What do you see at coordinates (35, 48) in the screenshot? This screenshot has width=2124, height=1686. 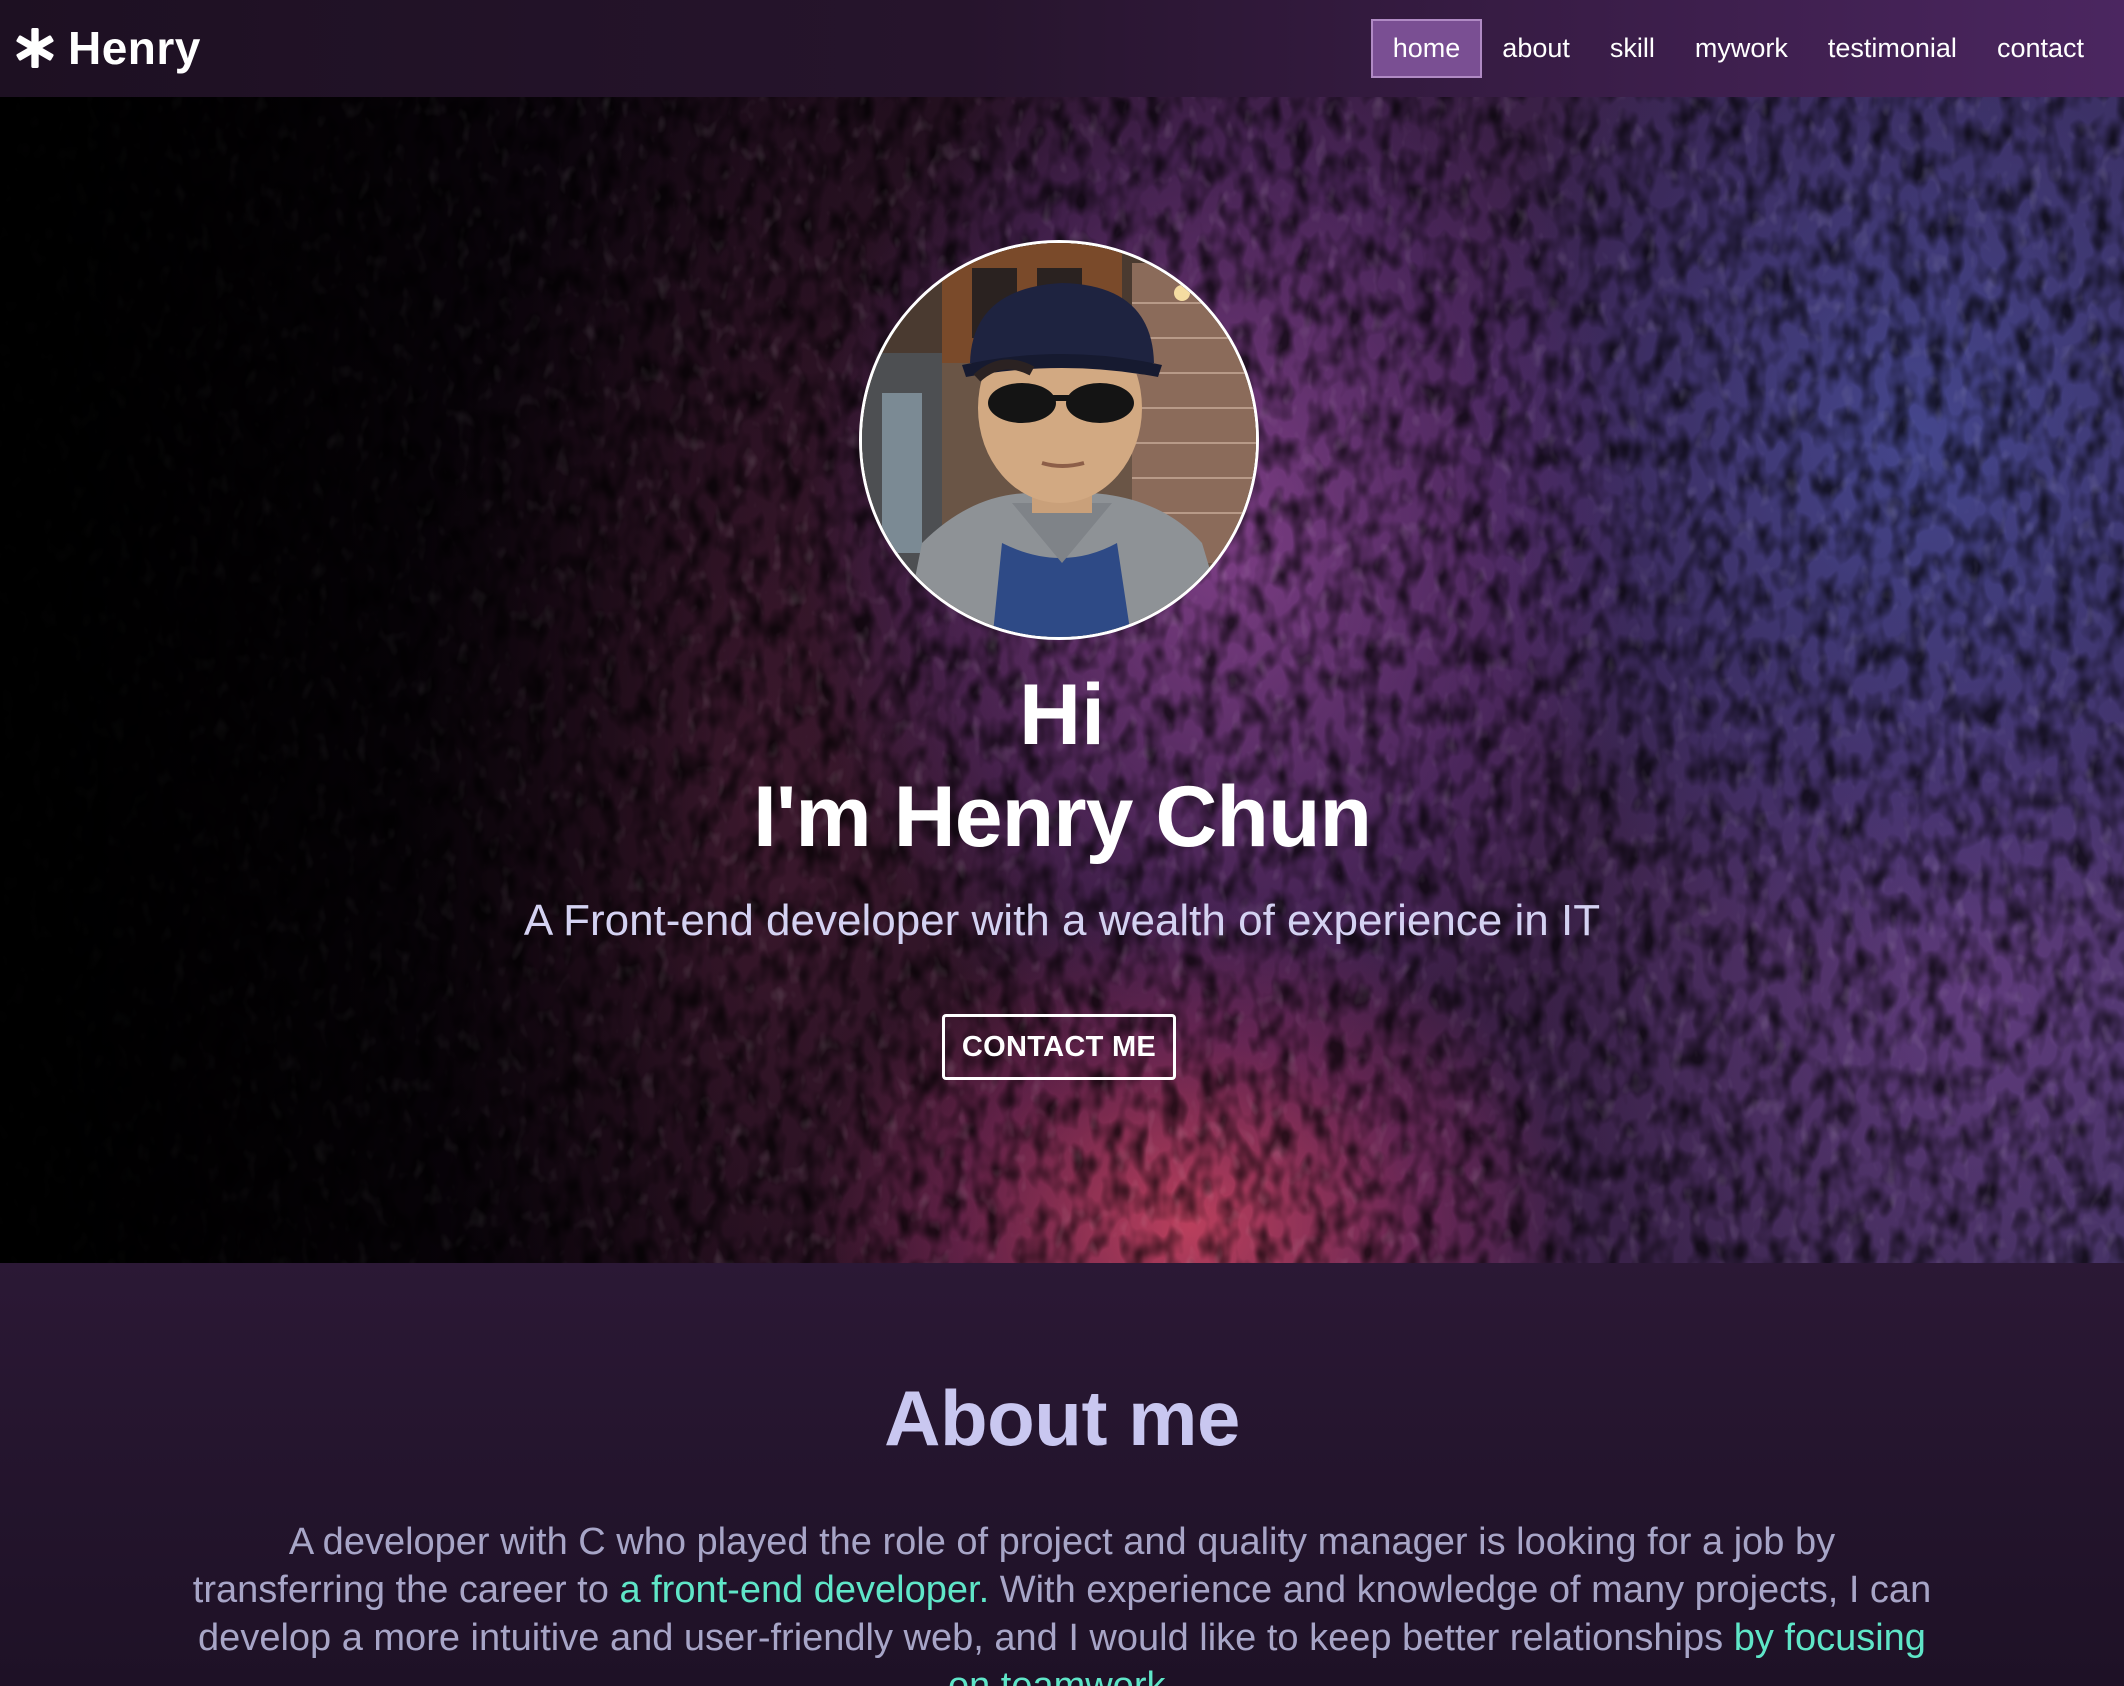 I see `asterisk-icon` at bounding box center [35, 48].